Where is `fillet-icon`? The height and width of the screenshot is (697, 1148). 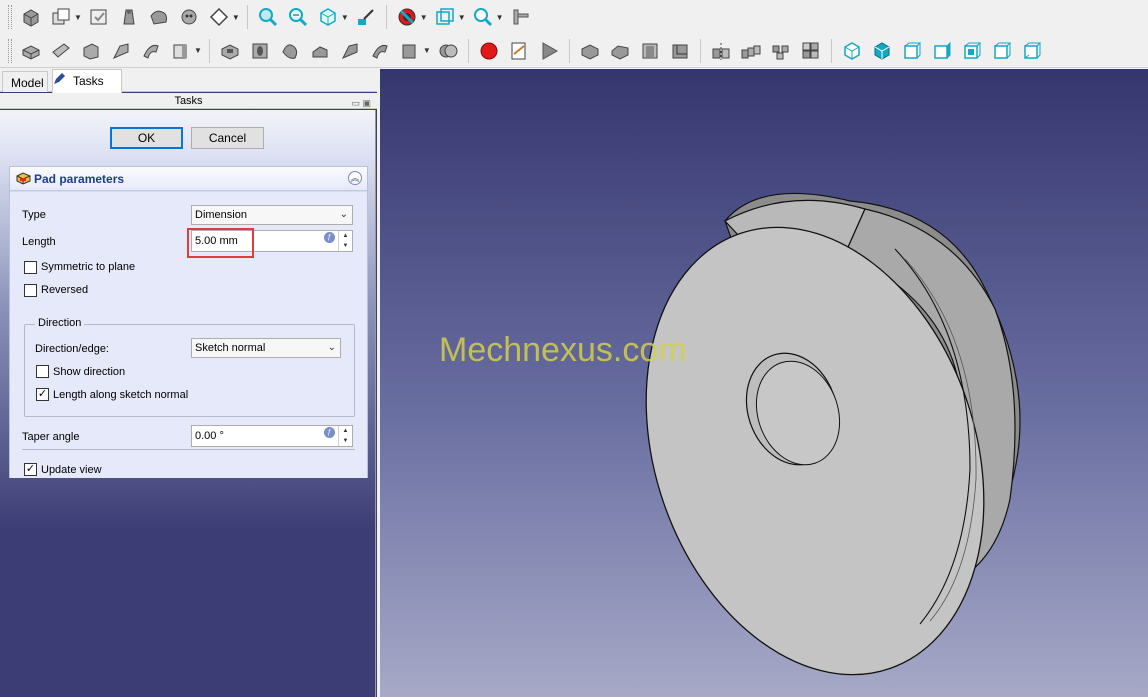
fillet-icon is located at coordinates (590, 51).